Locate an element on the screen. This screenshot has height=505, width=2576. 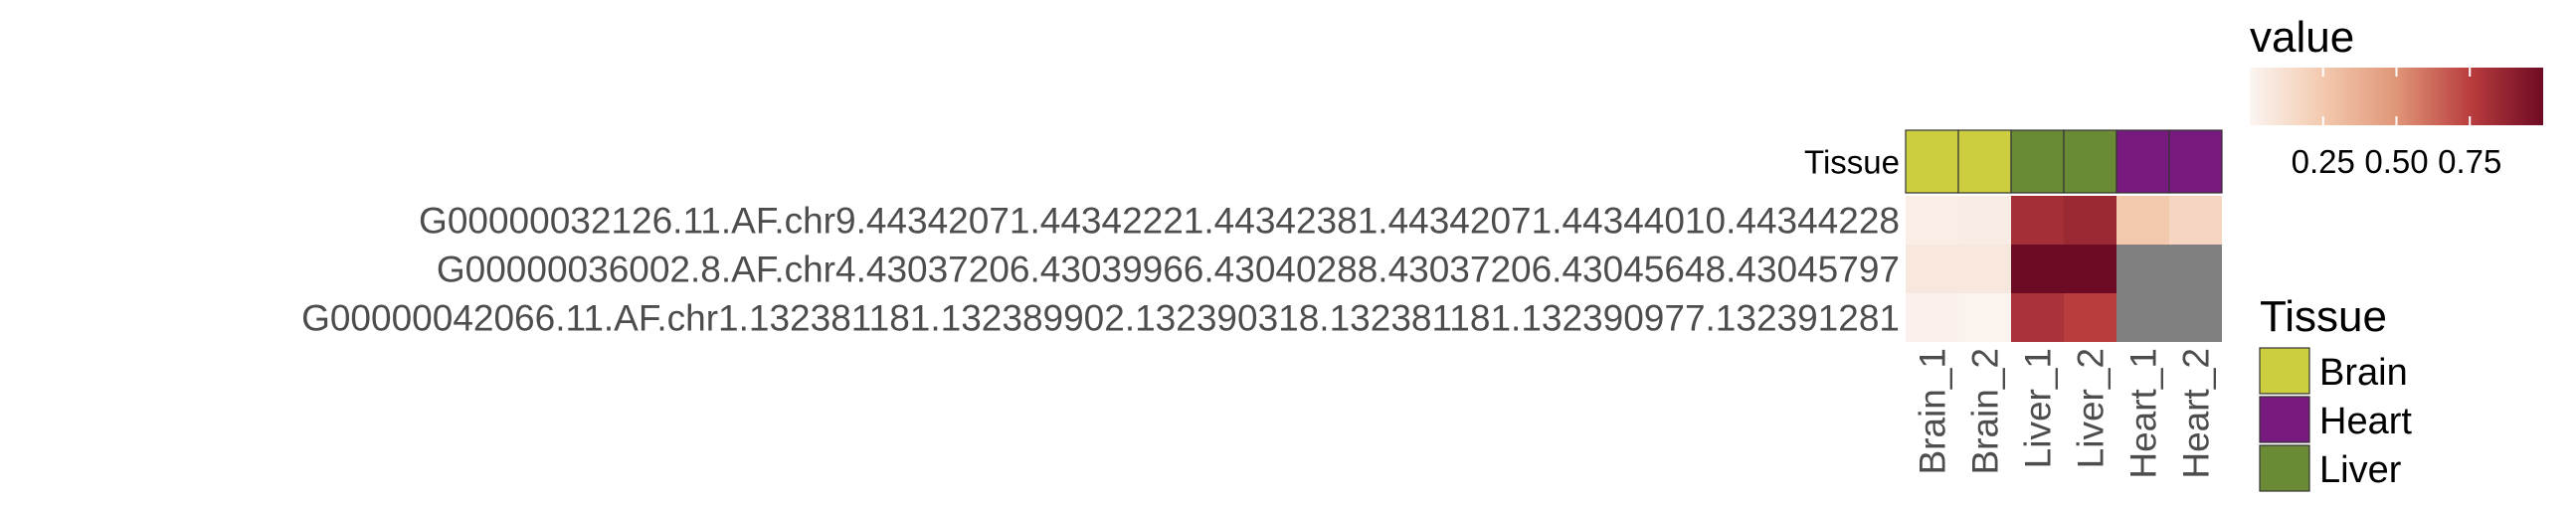
colorbar-tick-label: 0.25 is located at coordinates (2323, 161).